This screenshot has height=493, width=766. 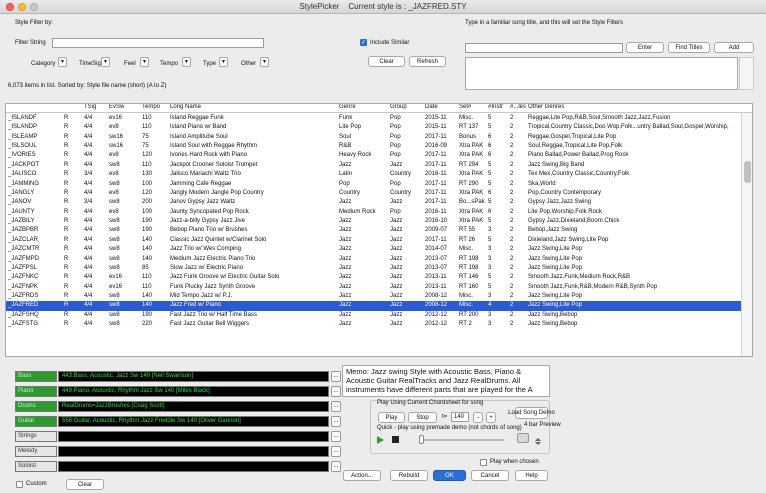 What do you see at coordinates (460, 417) in the screenshot?
I see `tempo-input: 140` at bounding box center [460, 417].